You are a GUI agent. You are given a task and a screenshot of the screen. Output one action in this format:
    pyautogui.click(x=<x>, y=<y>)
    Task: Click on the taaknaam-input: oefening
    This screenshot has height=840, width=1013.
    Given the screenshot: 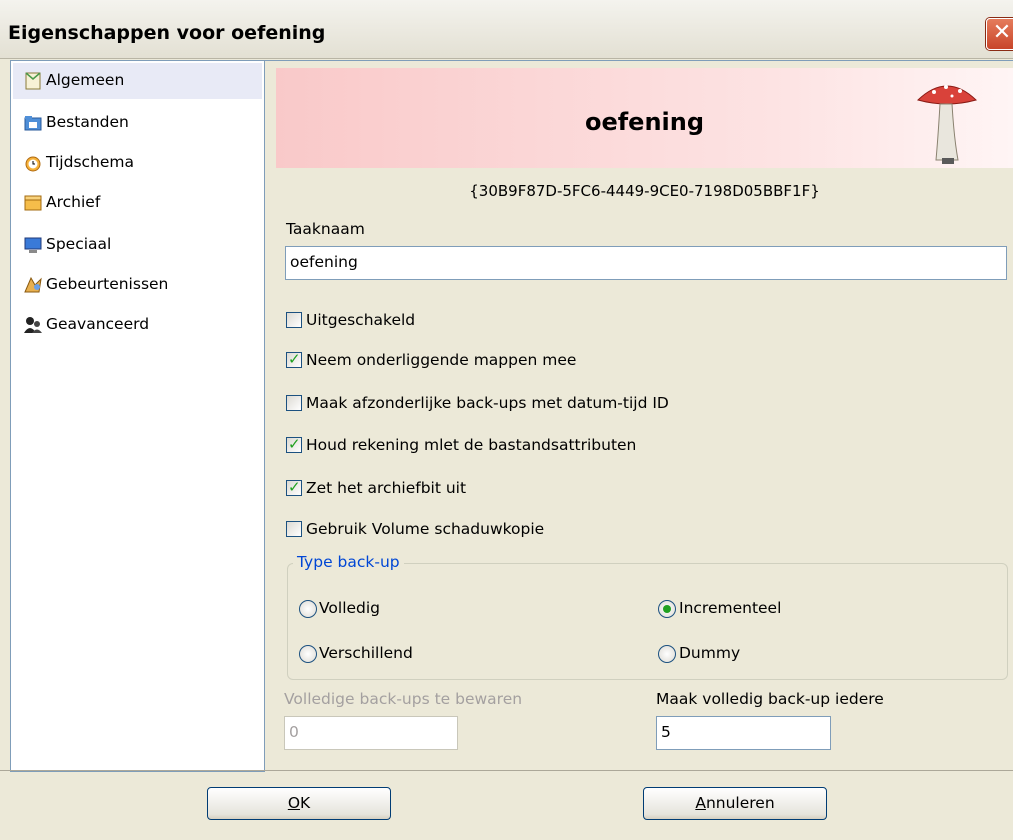 What is the action you would take?
    pyautogui.click(x=646, y=263)
    